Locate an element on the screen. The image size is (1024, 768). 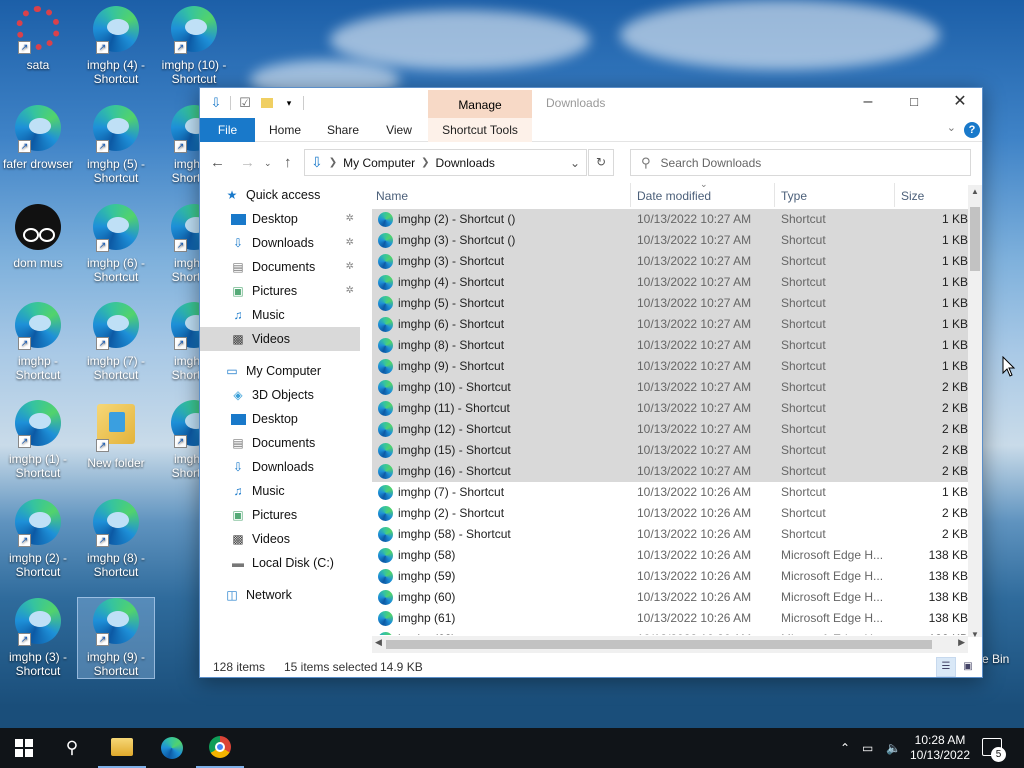
nav-quick-desktop: Desktop ✲ is located at coordinates (280, 219).